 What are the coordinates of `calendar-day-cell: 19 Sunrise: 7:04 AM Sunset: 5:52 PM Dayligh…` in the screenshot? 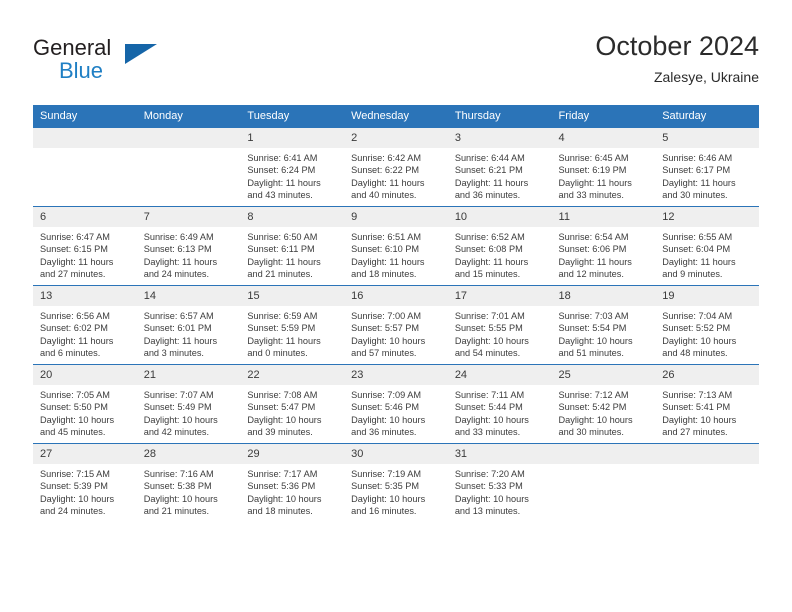 It's located at (707, 325).